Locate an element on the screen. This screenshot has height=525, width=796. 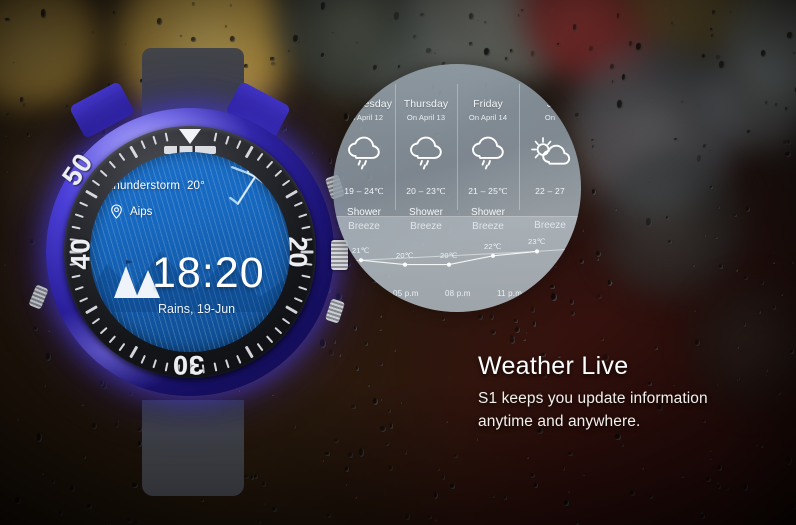
temperature-point-label: 21℃ is located at coordinates (361, 251).